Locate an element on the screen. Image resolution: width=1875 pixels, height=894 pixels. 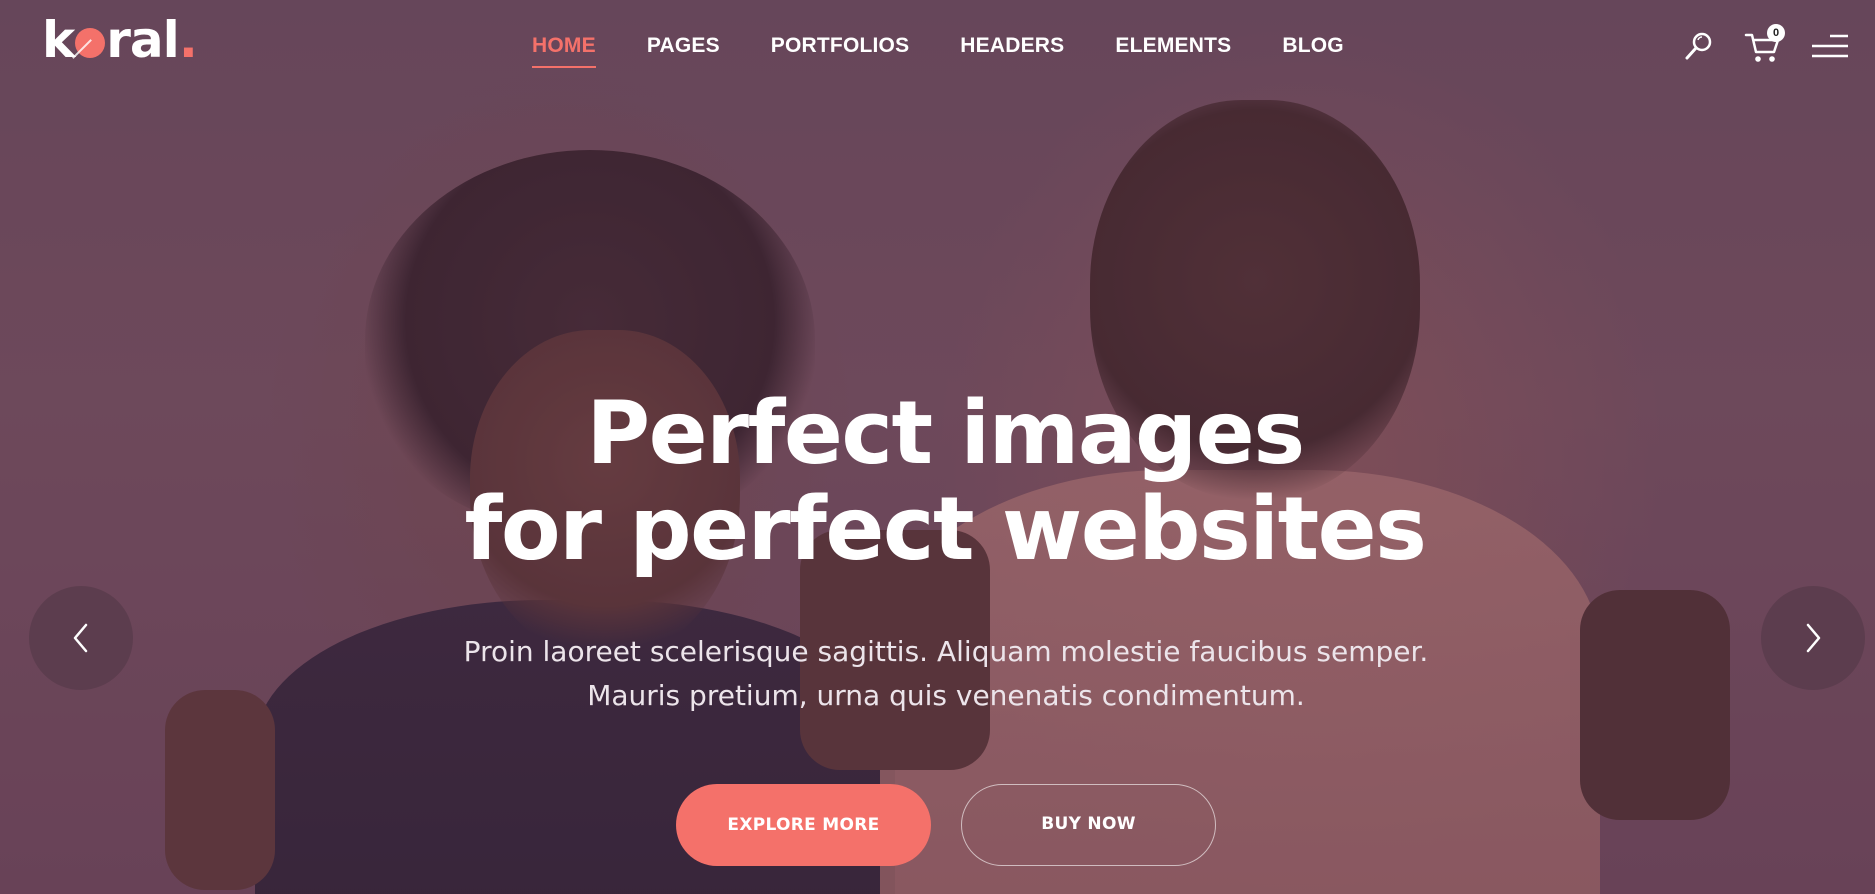
nav-item-elements: ELEMENTS is located at coordinates (1173, 46).